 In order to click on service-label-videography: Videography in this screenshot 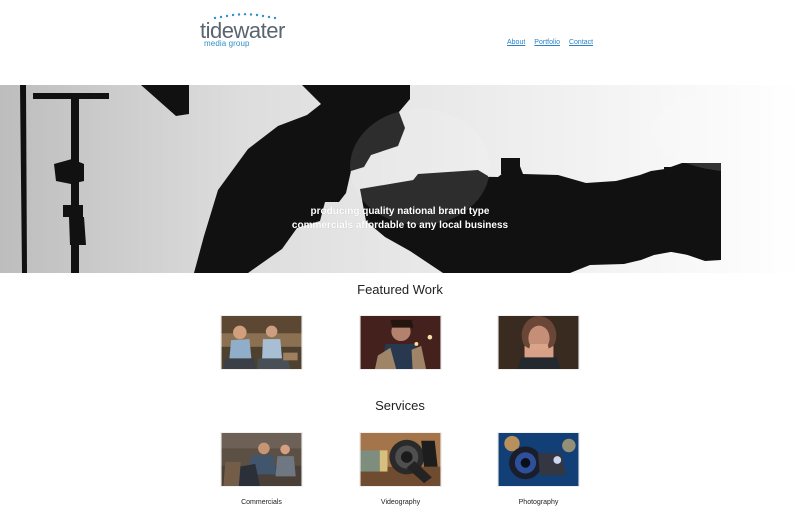, I will do `click(400, 502)`.